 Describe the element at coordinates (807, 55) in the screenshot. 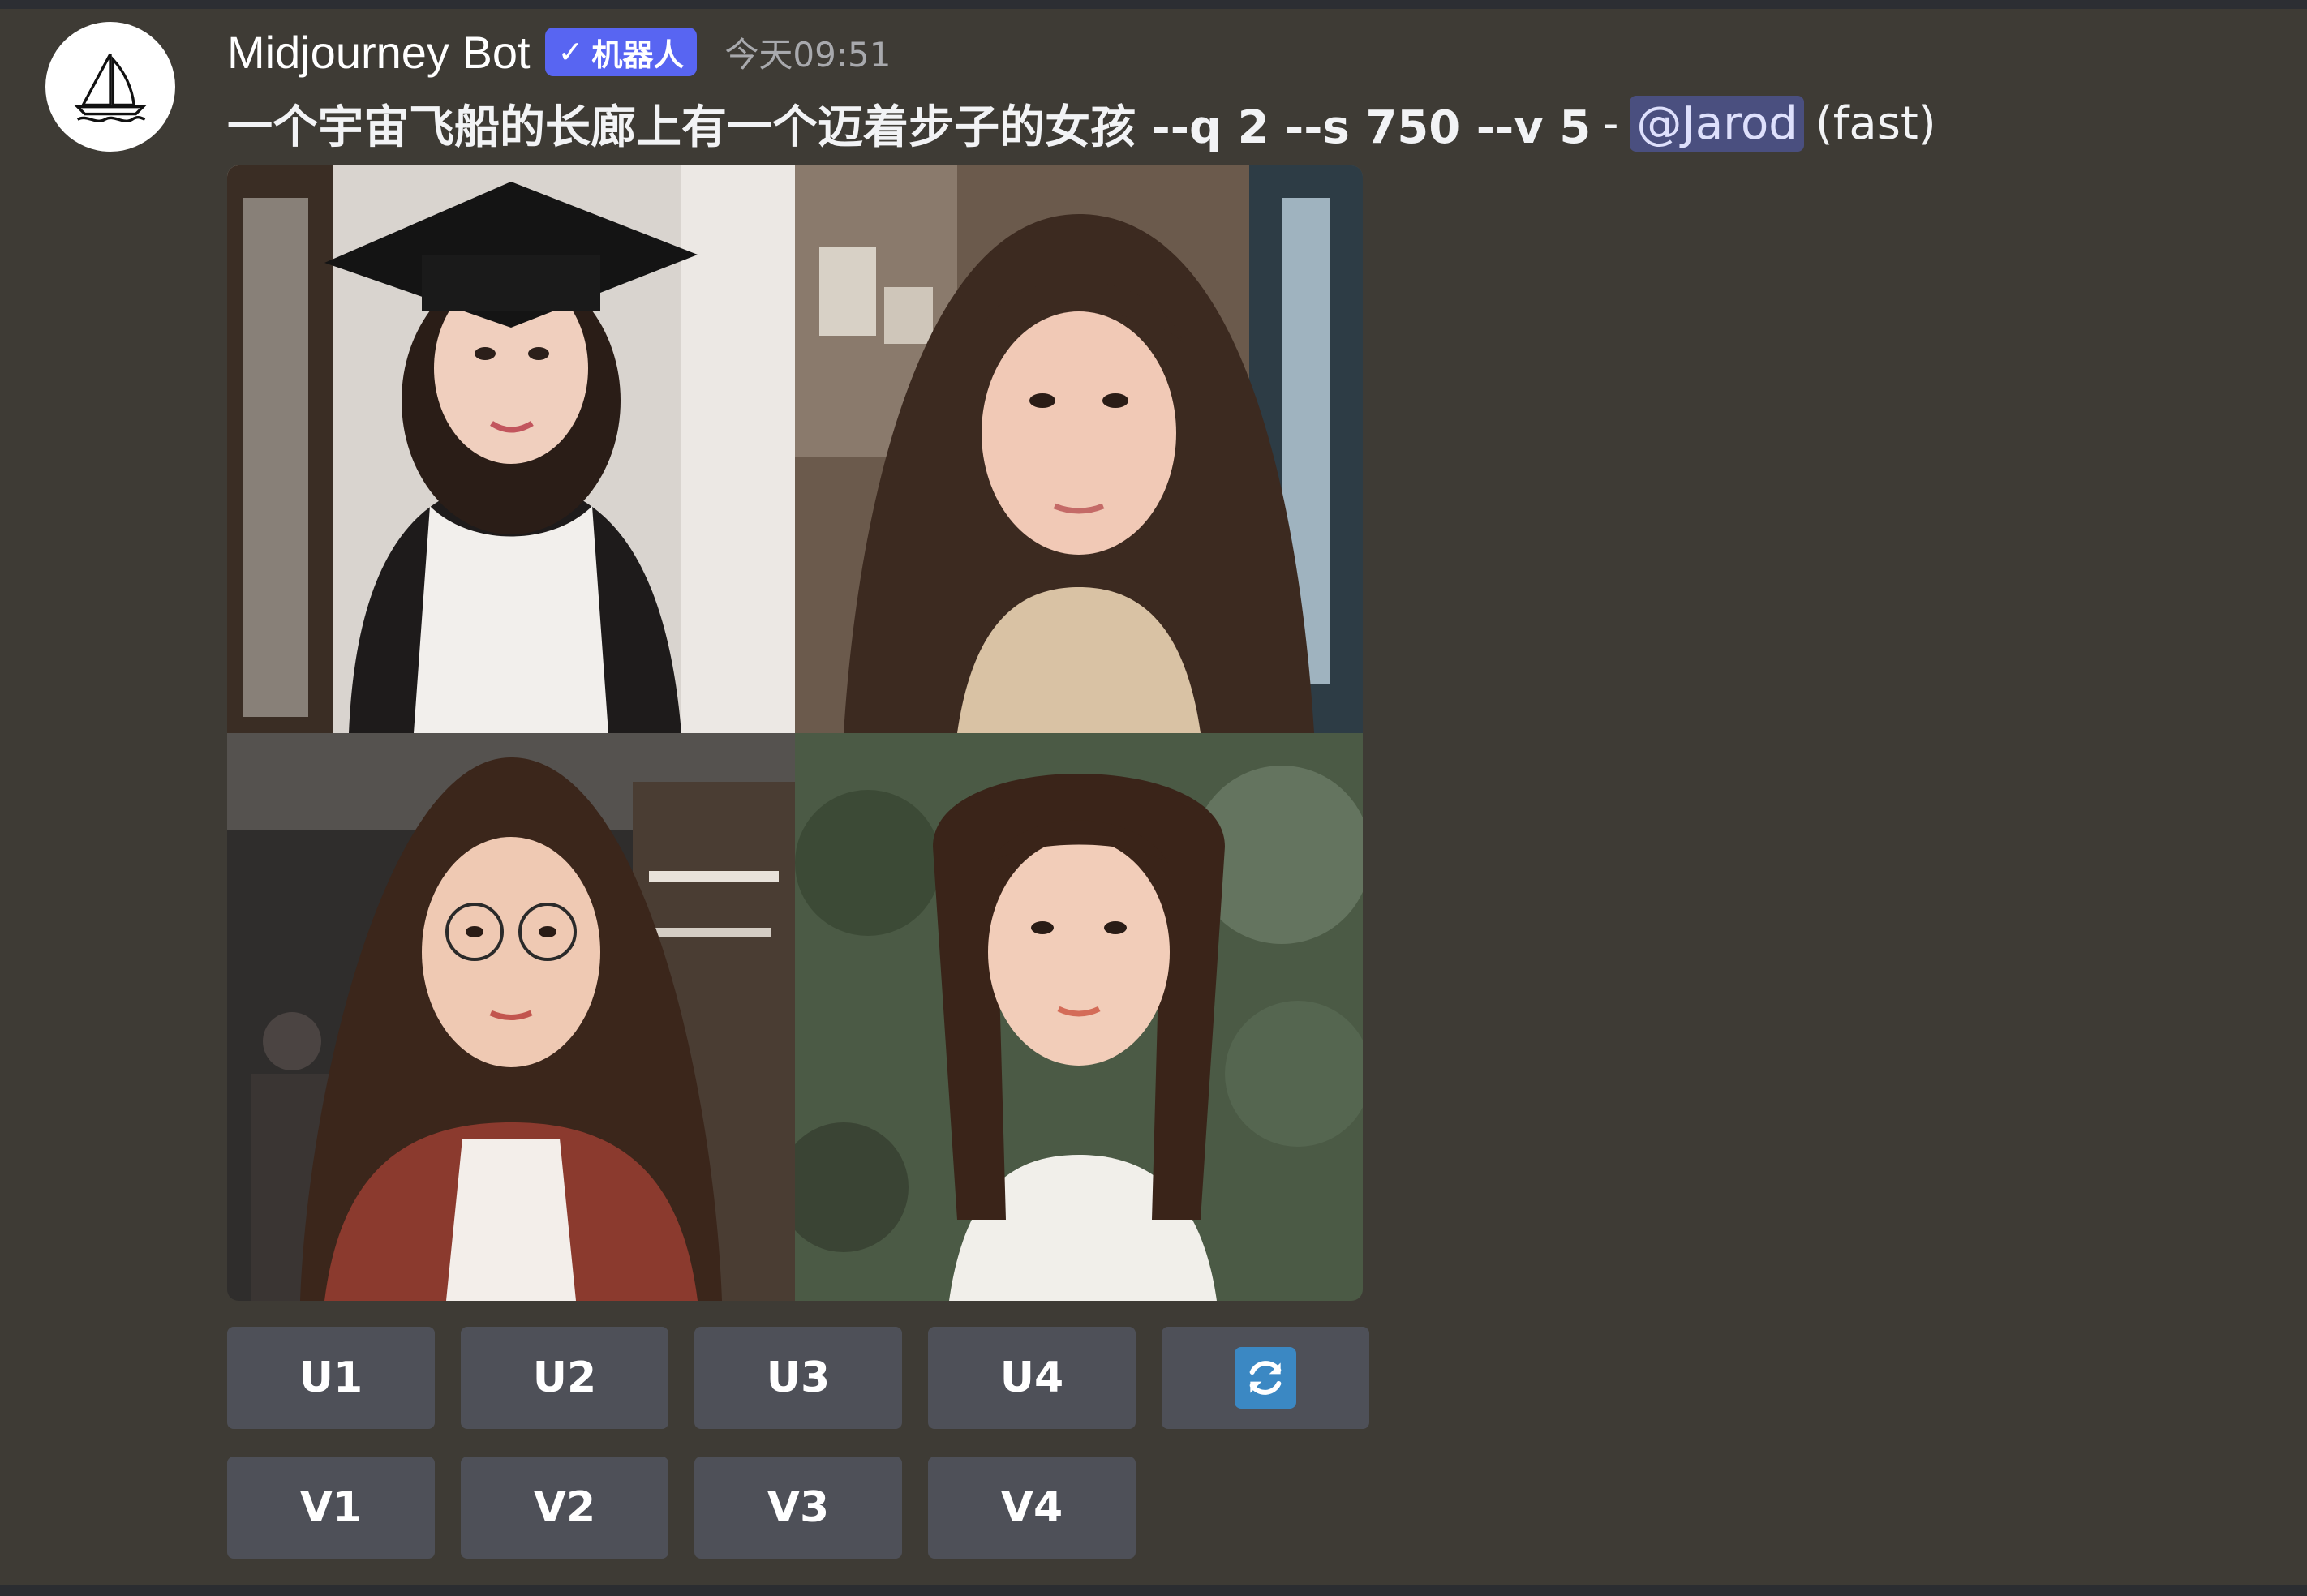

I see `timestamp: 今天09:51` at that location.